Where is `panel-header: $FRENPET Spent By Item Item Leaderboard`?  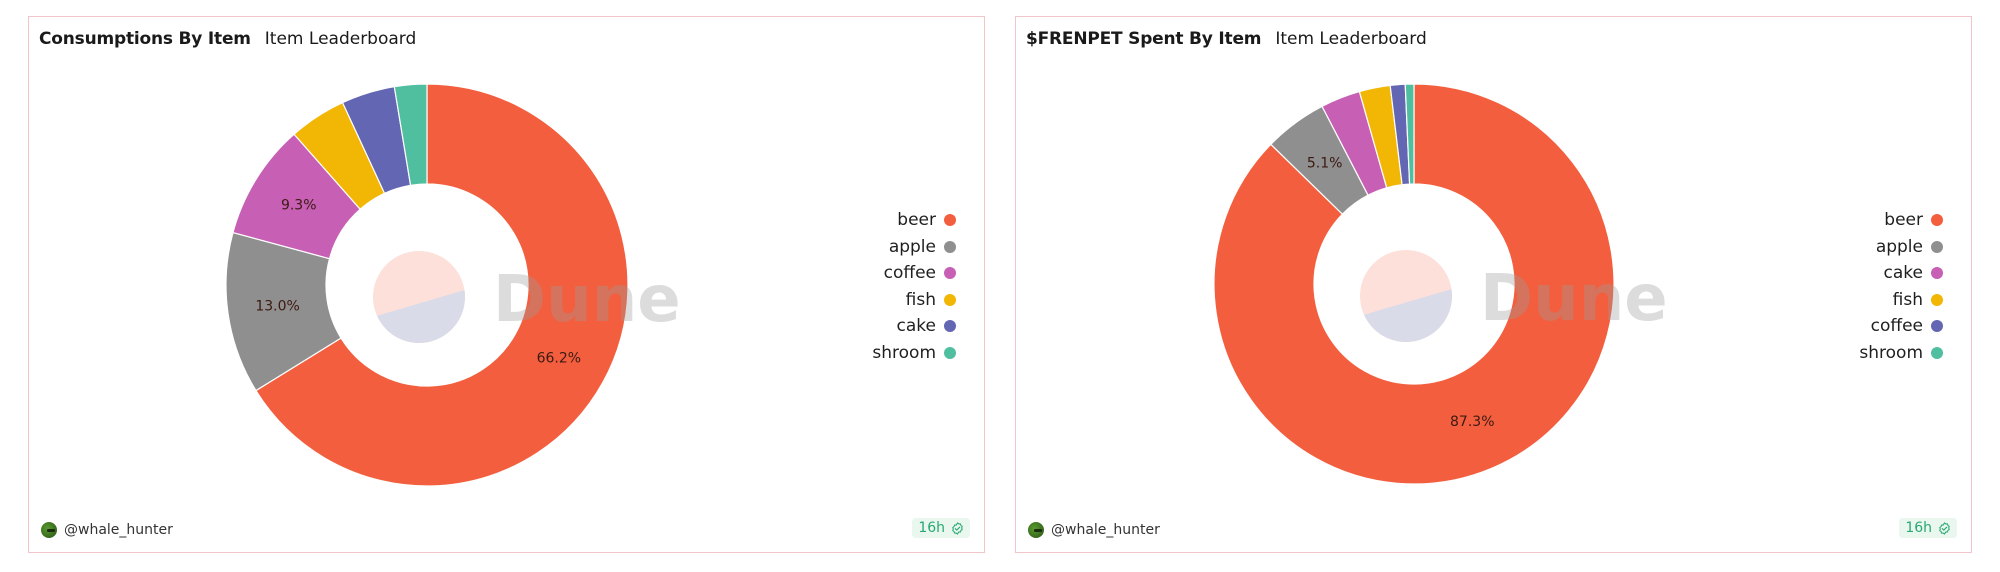
panel-header: $FRENPET Spent By Item Item Leaderboard is located at coordinates (1226, 39).